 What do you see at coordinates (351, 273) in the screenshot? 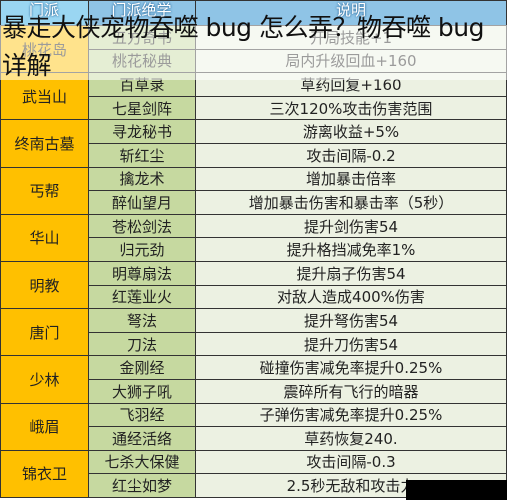
I see `skill-desc: 提升扇子伤害54` at bounding box center [351, 273].